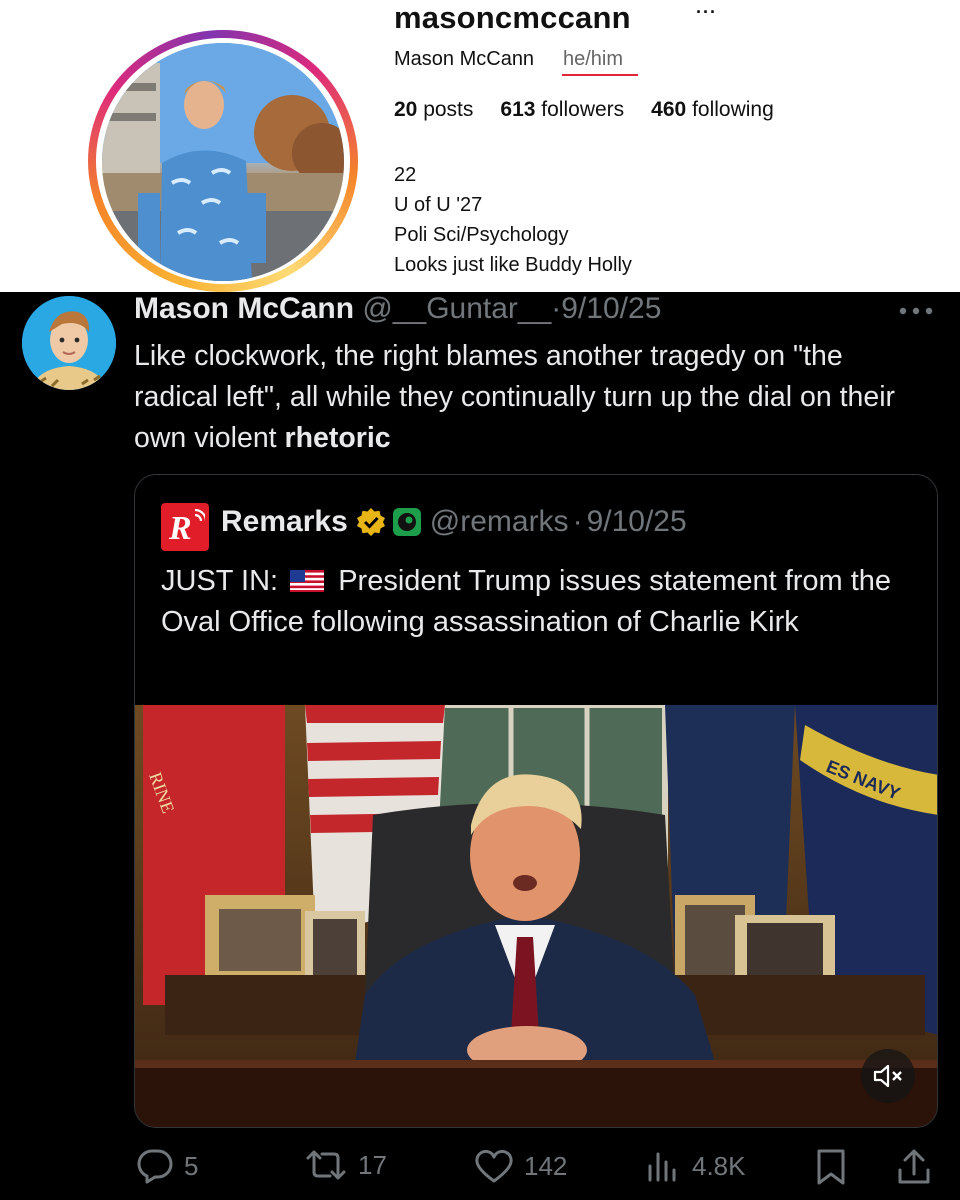  I want to click on verified-badge-icon, so click(371, 522).